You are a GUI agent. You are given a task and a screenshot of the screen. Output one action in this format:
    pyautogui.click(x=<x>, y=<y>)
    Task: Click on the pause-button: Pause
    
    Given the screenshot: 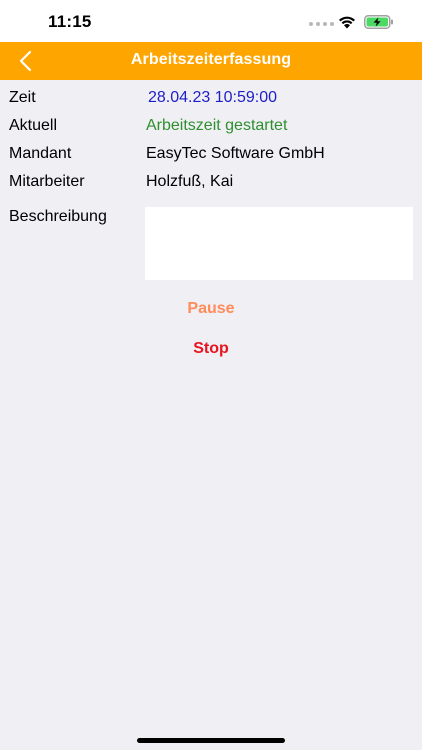 What is the action you would take?
    pyautogui.click(x=211, y=309)
    